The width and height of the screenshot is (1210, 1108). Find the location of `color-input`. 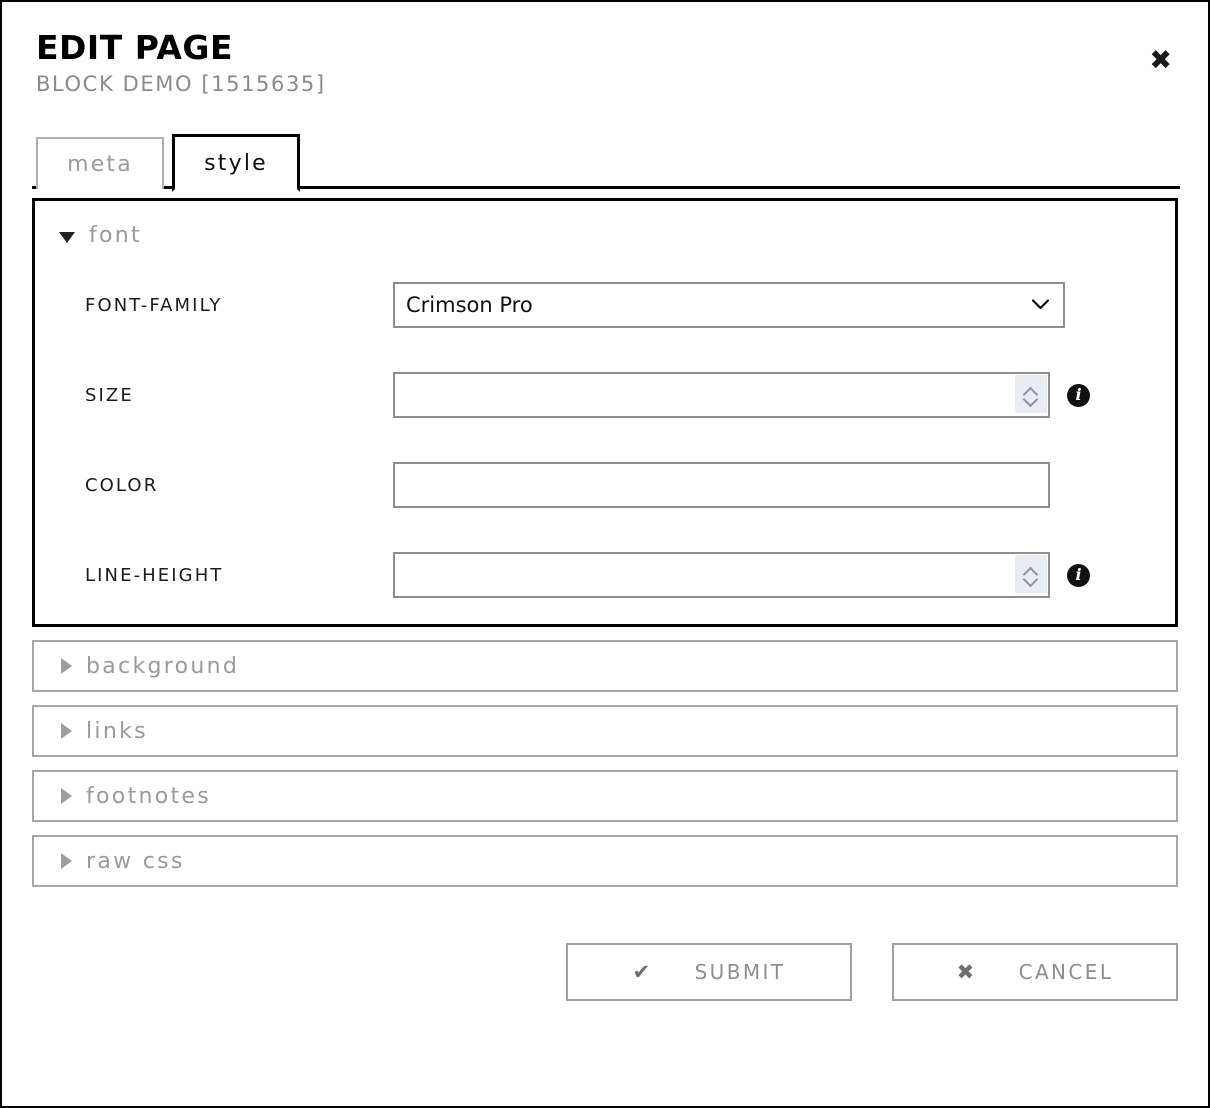

color-input is located at coordinates (721, 485).